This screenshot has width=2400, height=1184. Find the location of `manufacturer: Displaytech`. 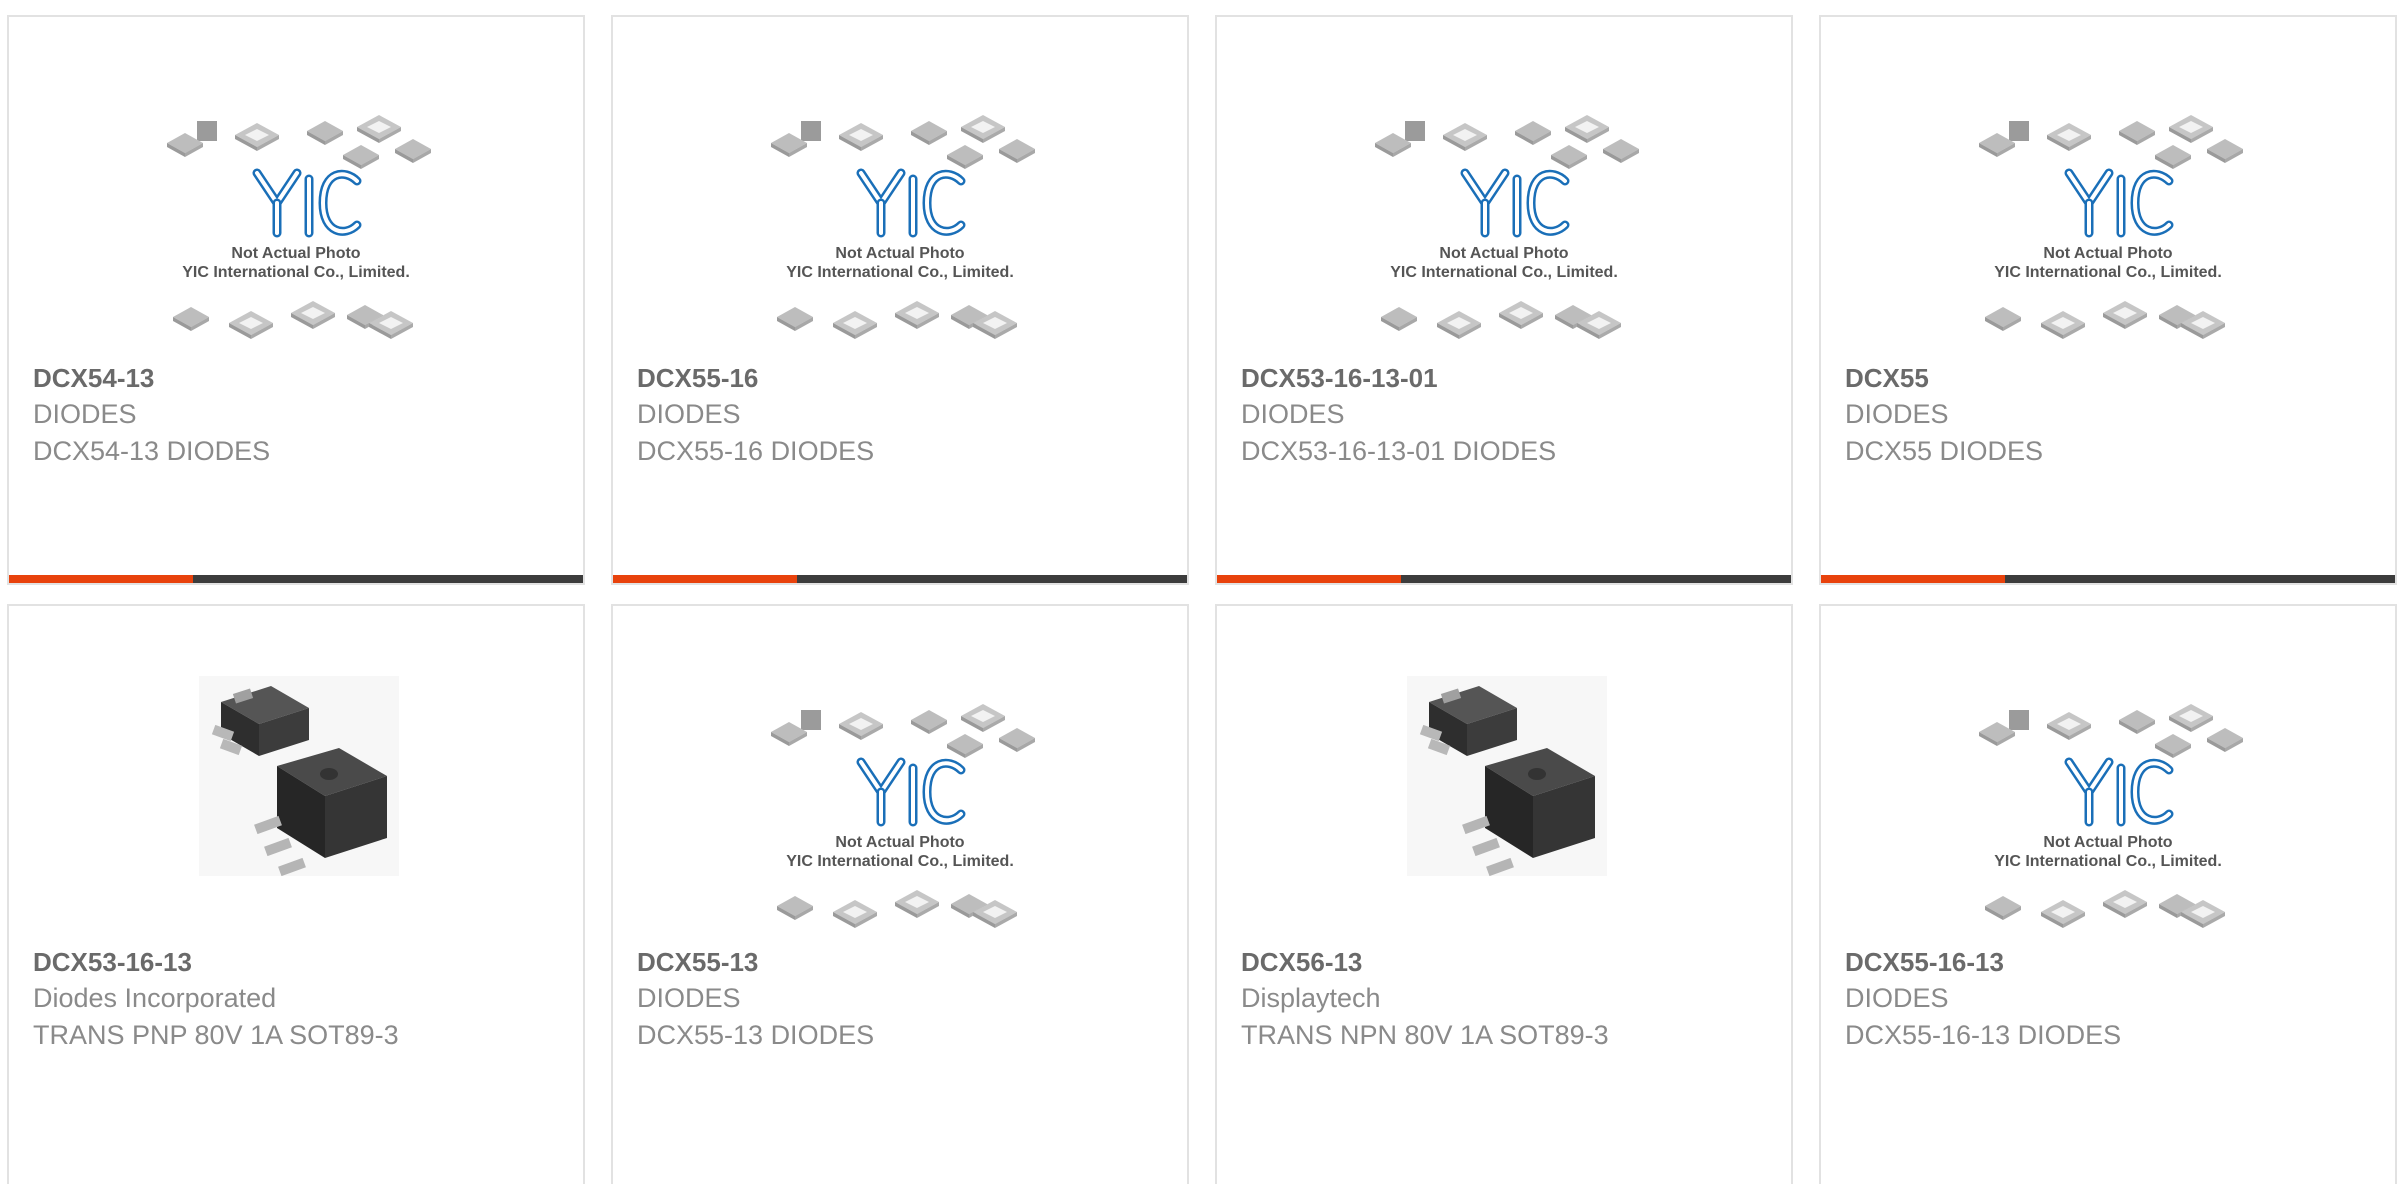

manufacturer: Displaytech is located at coordinates (1311, 998).